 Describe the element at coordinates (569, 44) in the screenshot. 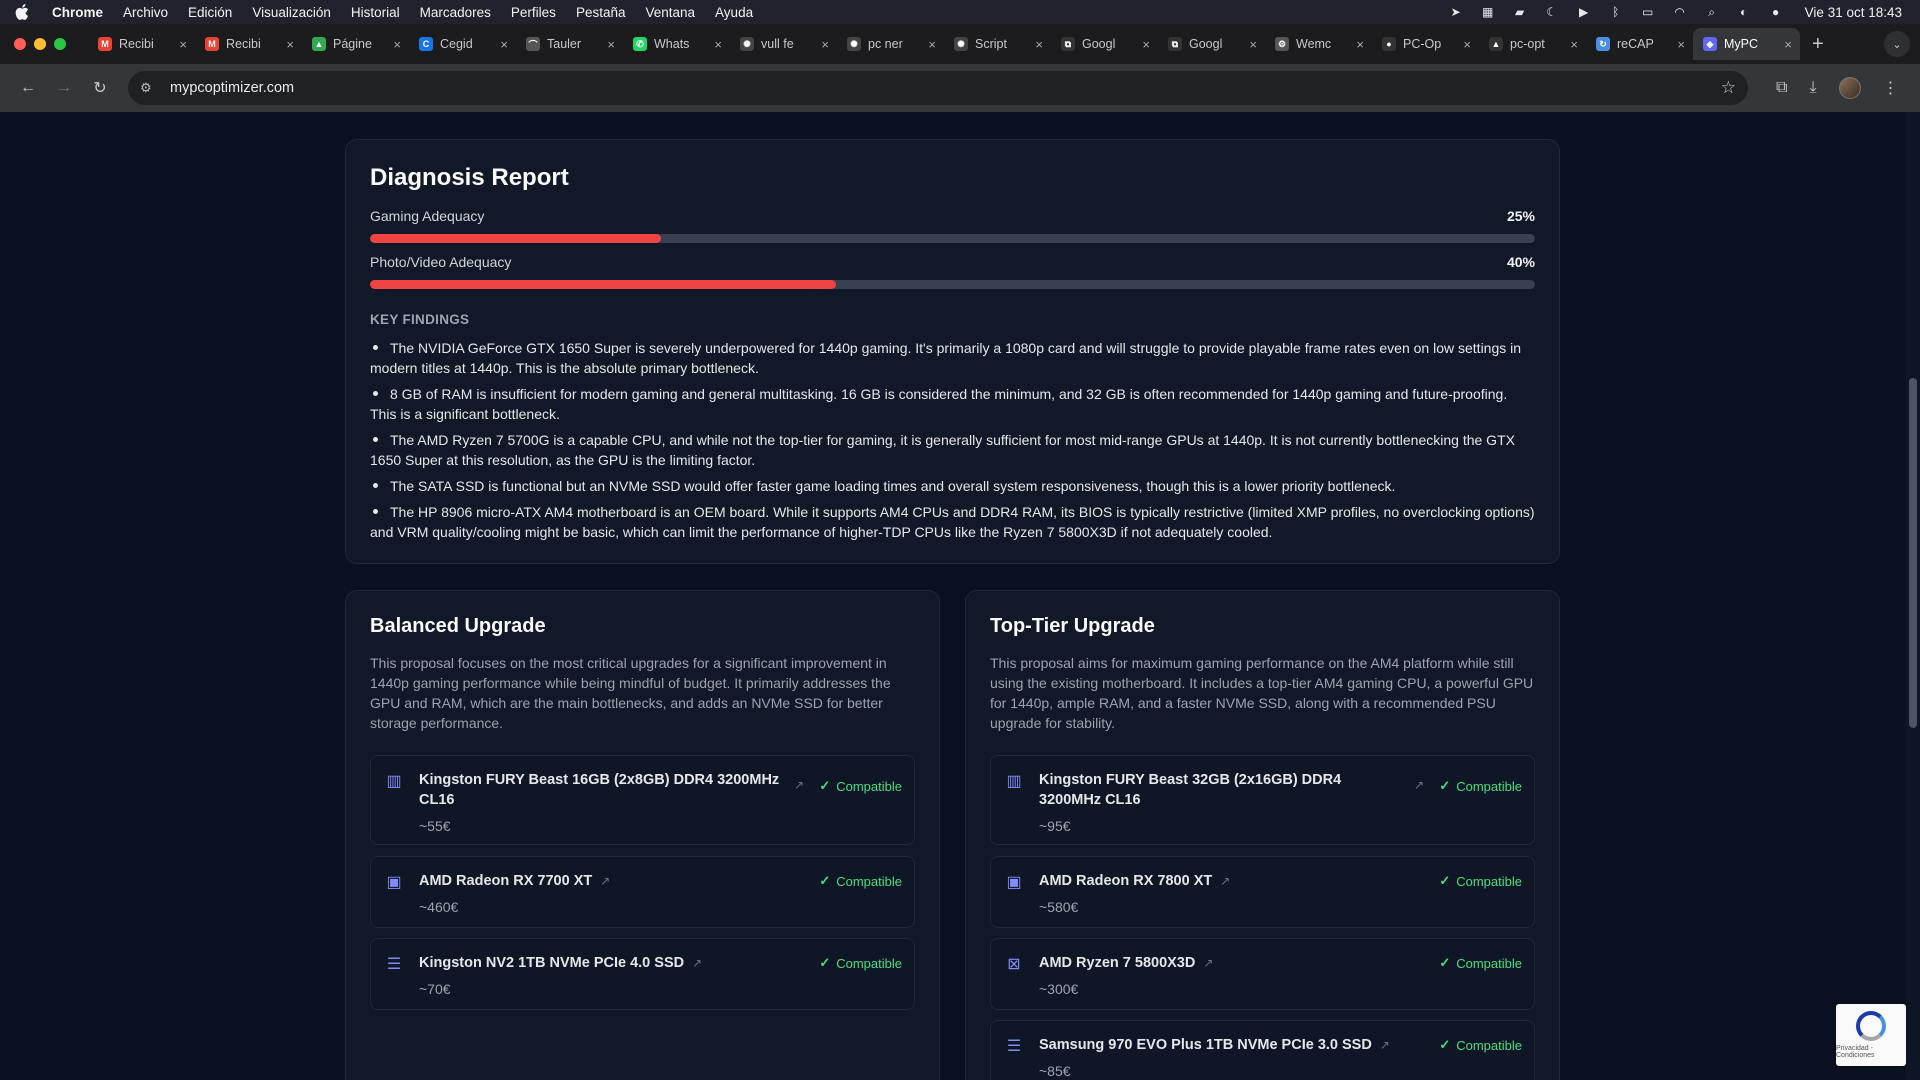

I see `browser-tab: ⌒Tauler×` at that location.